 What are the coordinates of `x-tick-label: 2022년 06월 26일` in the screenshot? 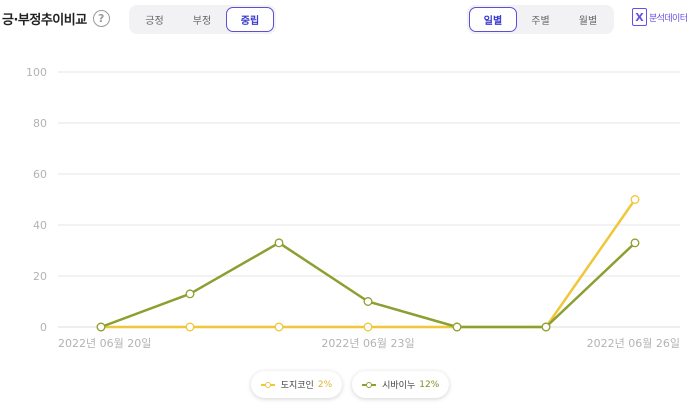 It's located at (633, 343).